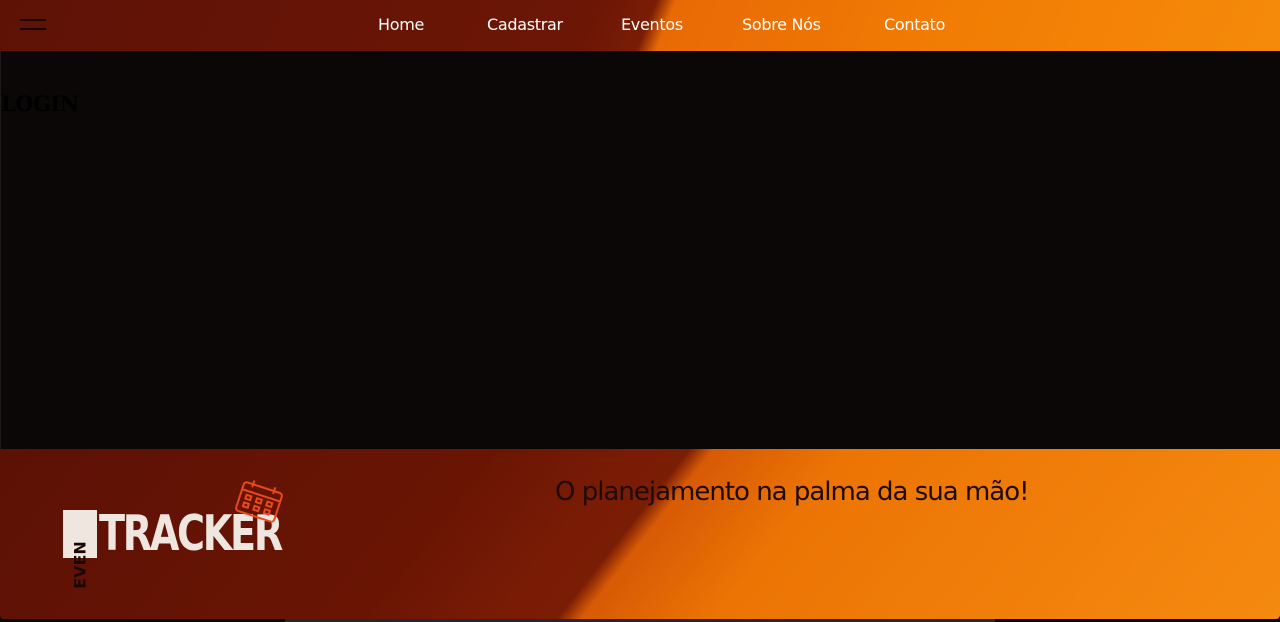  Describe the element at coordinates (401, 24) in the screenshot. I see `nav-link-home: Home` at that location.